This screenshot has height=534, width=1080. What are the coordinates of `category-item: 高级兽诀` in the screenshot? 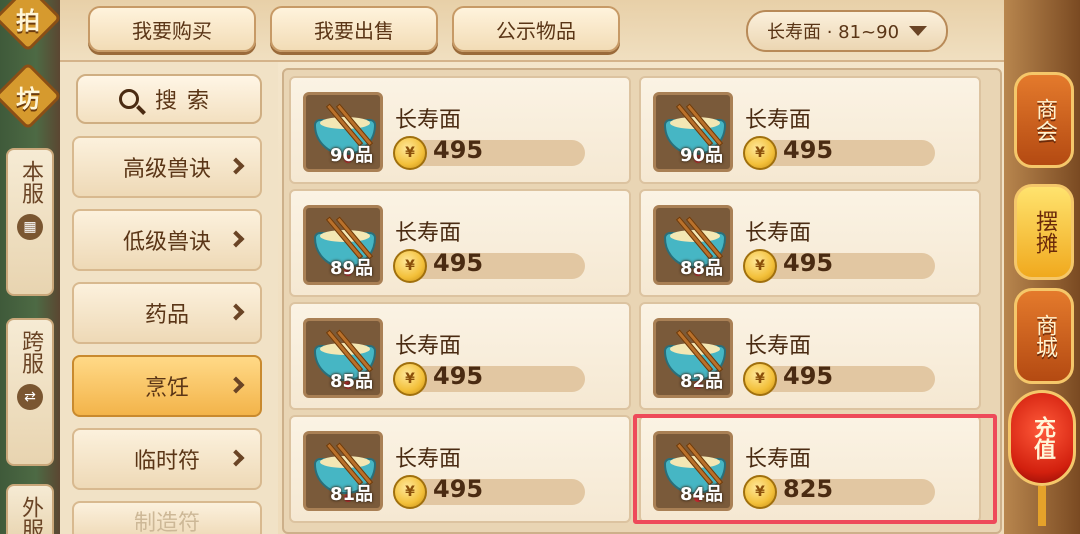 It's located at (167, 167).